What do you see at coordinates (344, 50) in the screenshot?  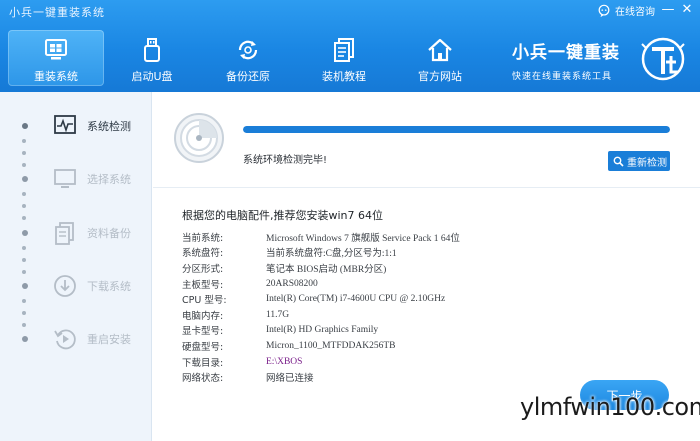 I see `book-icon` at bounding box center [344, 50].